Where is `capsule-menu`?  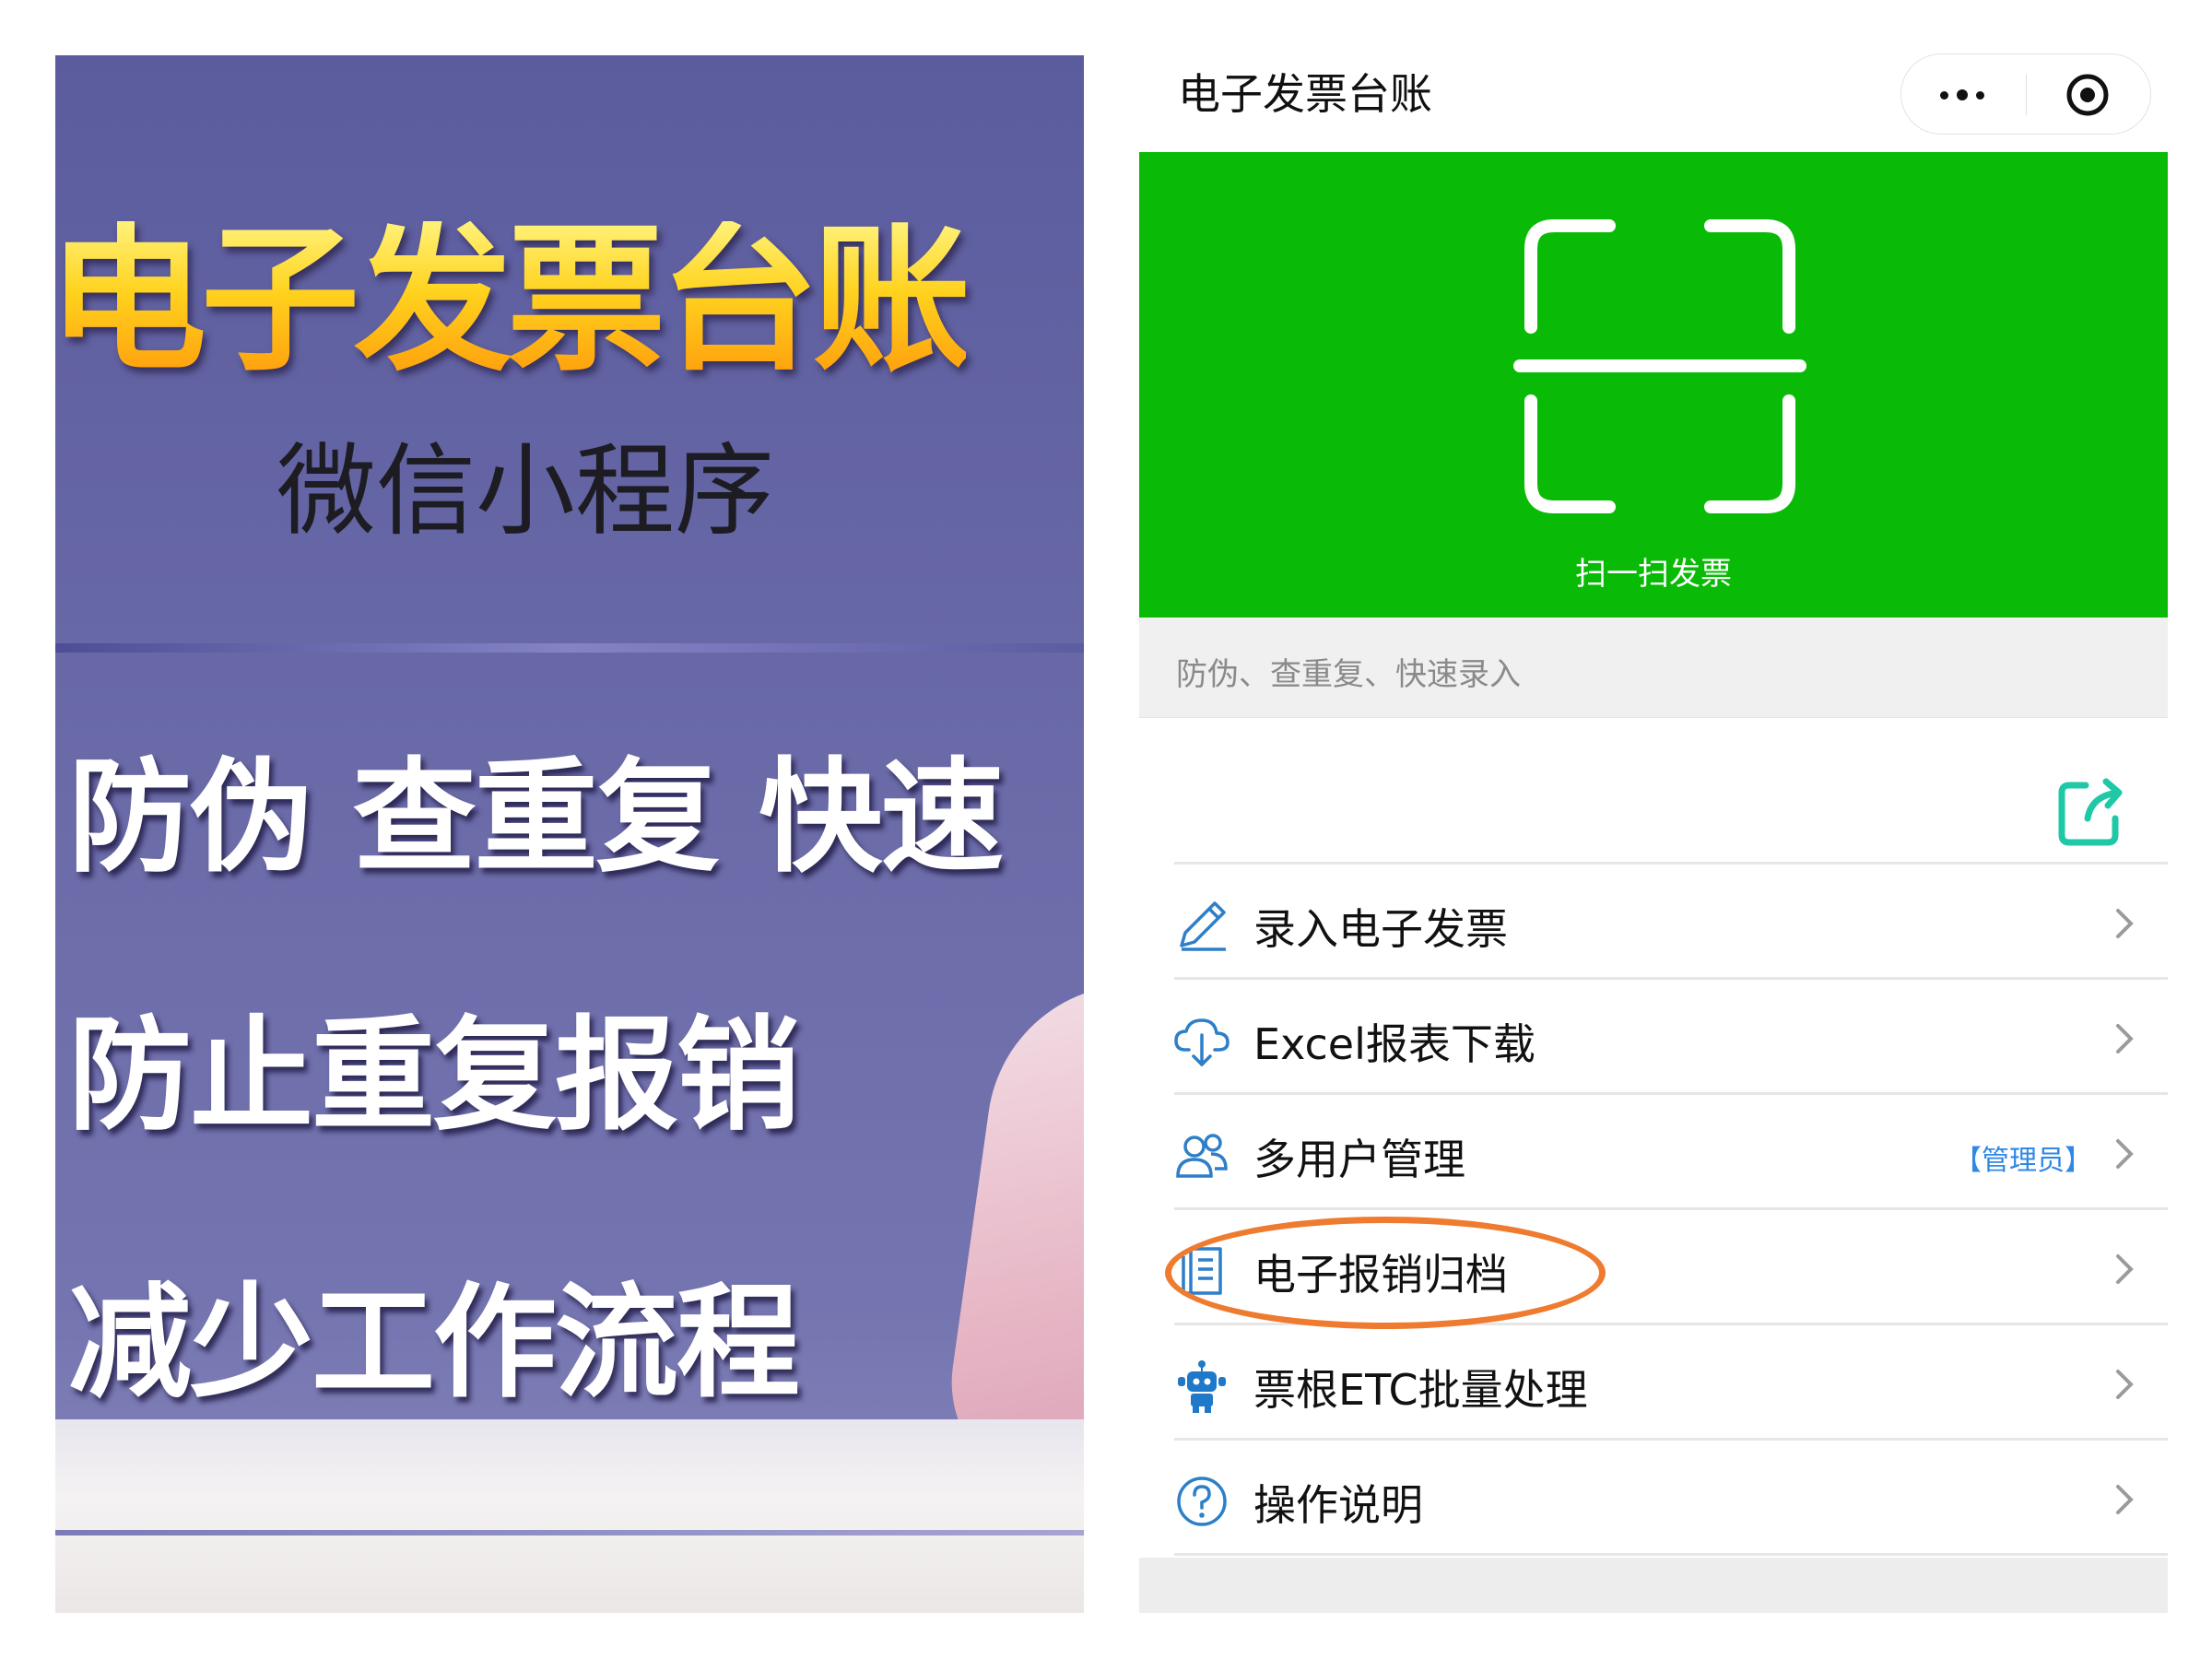
capsule-menu is located at coordinates (2025, 94).